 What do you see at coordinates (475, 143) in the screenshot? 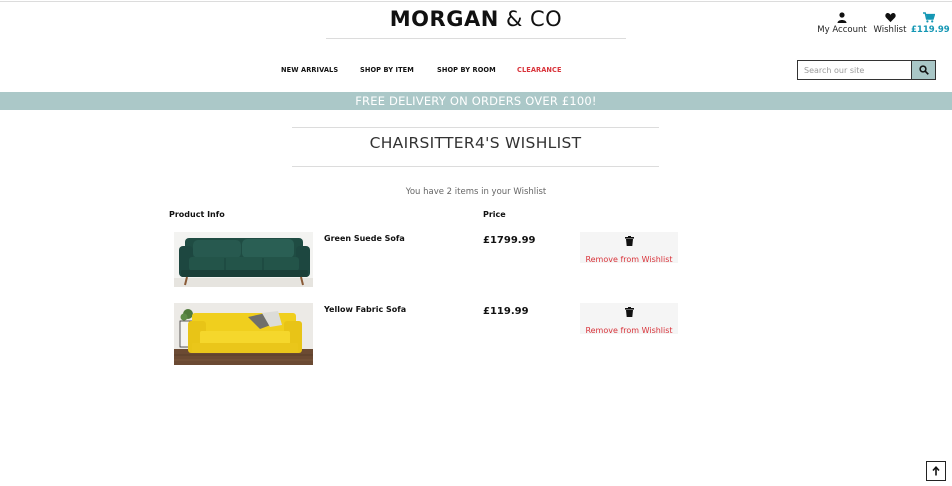
I see `page-title: CHAIRSITTER4'S WISHLIST` at bounding box center [475, 143].